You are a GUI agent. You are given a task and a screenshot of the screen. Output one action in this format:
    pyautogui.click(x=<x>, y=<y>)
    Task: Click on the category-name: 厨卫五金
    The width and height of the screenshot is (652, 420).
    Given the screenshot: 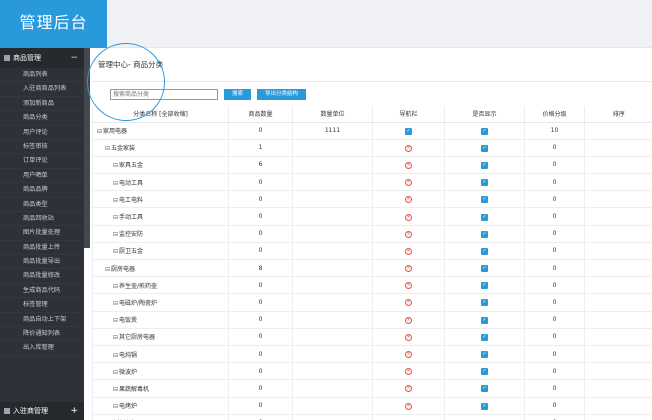 What is the action you would take?
    pyautogui.click(x=131, y=251)
    